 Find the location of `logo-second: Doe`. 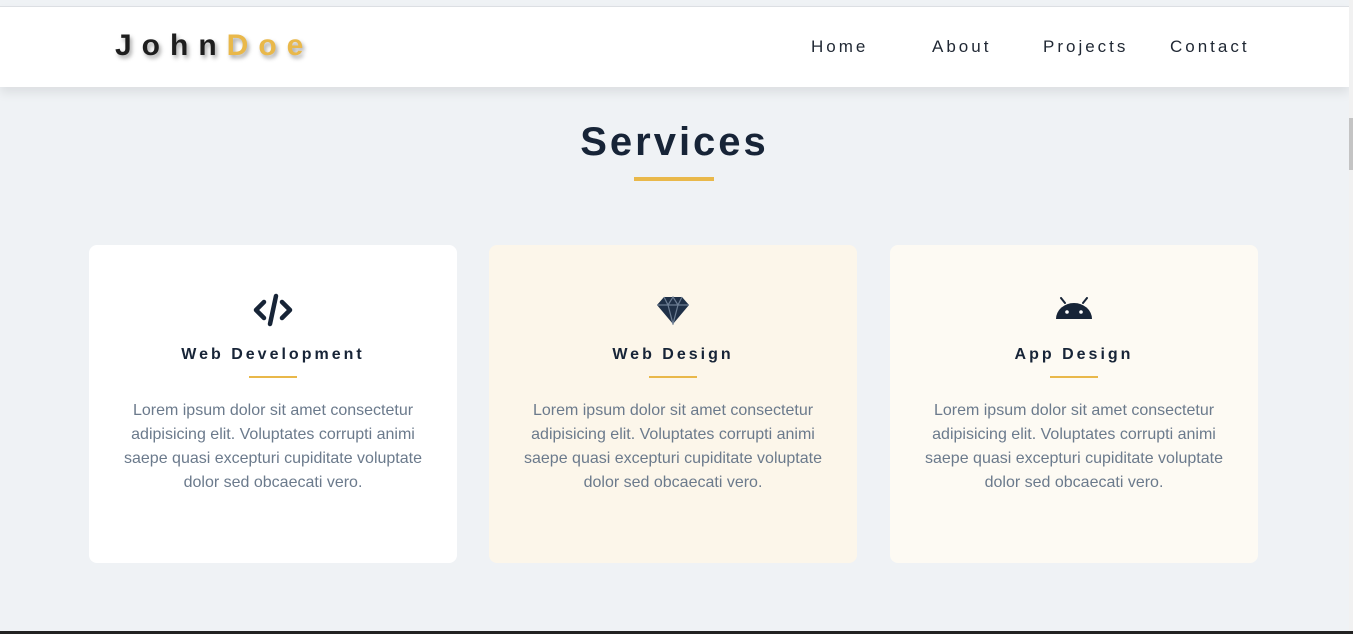

logo-second: Doe is located at coordinates (270, 45).